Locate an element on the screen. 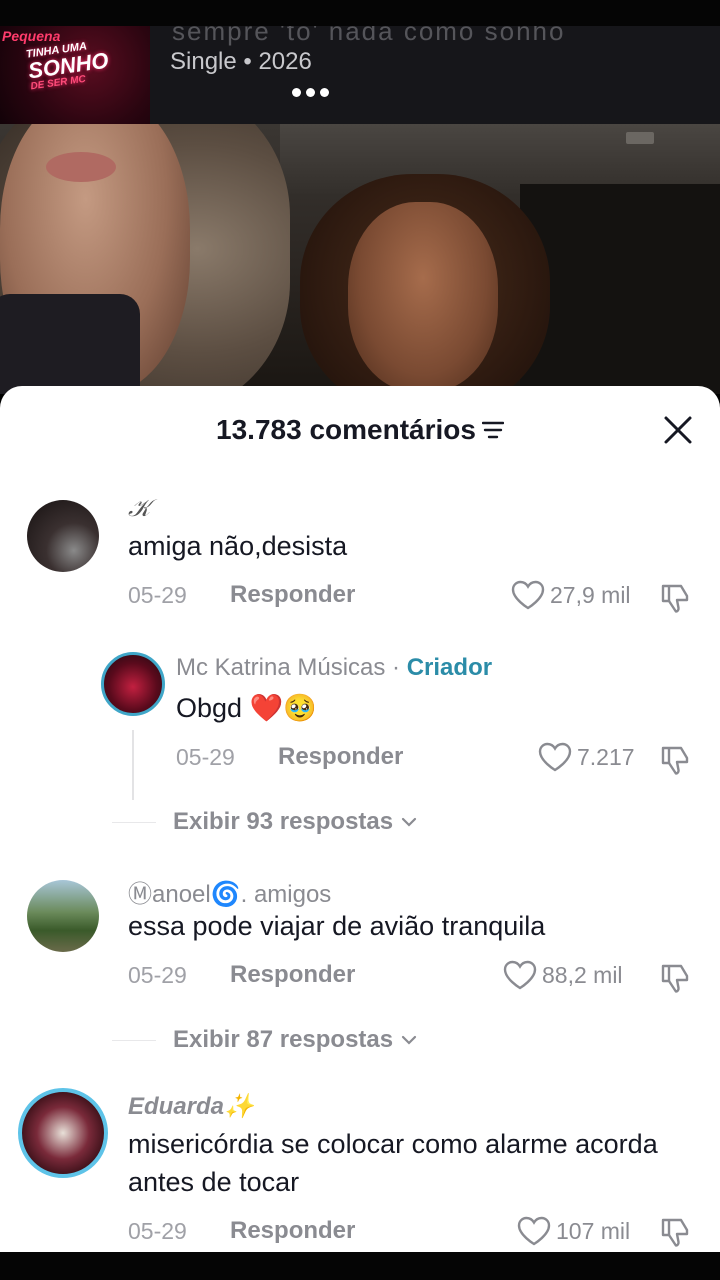 This screenshot has height=1280, width=720. reply-username: Mc Katrina Músicas · Criador is located at coordinates (334, 668).